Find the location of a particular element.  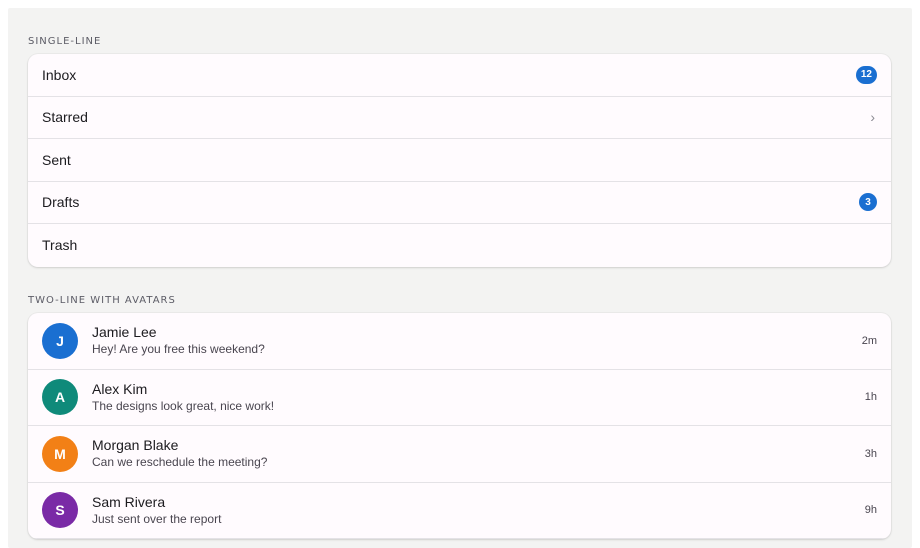

avatar: A is located at coordinates (60, 397).